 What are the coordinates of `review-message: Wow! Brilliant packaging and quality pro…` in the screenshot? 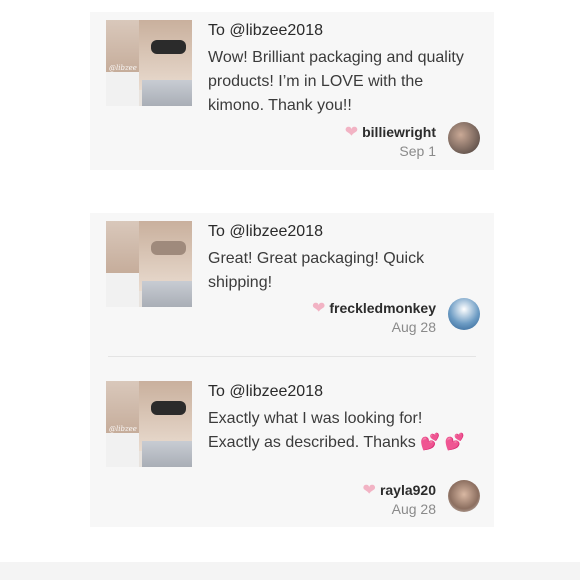 It's located at (336, 81).